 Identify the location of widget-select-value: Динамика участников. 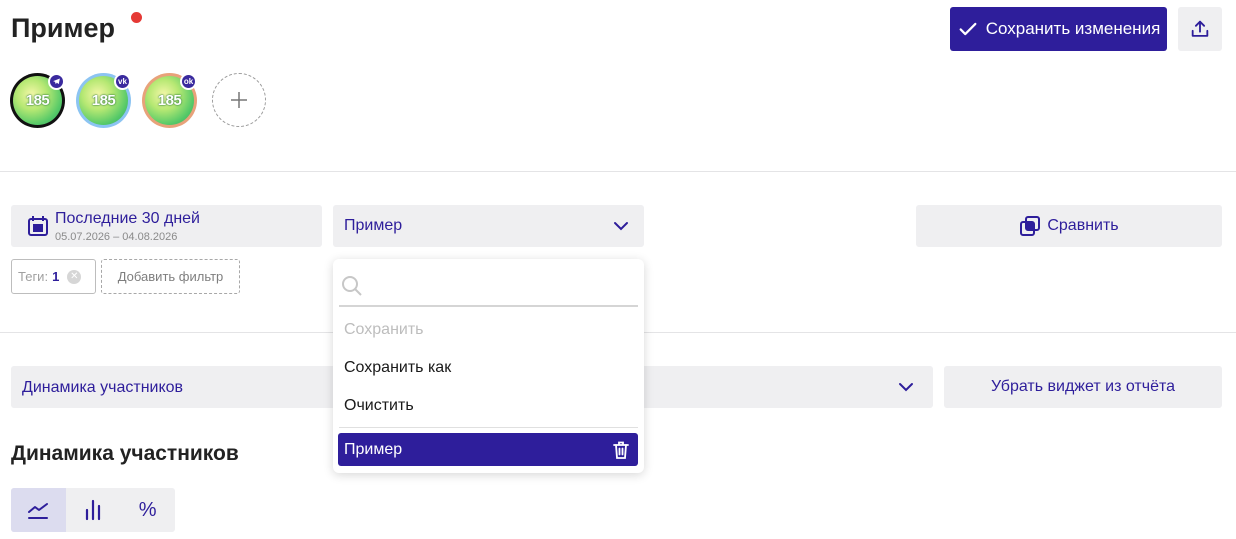
(103, 387).